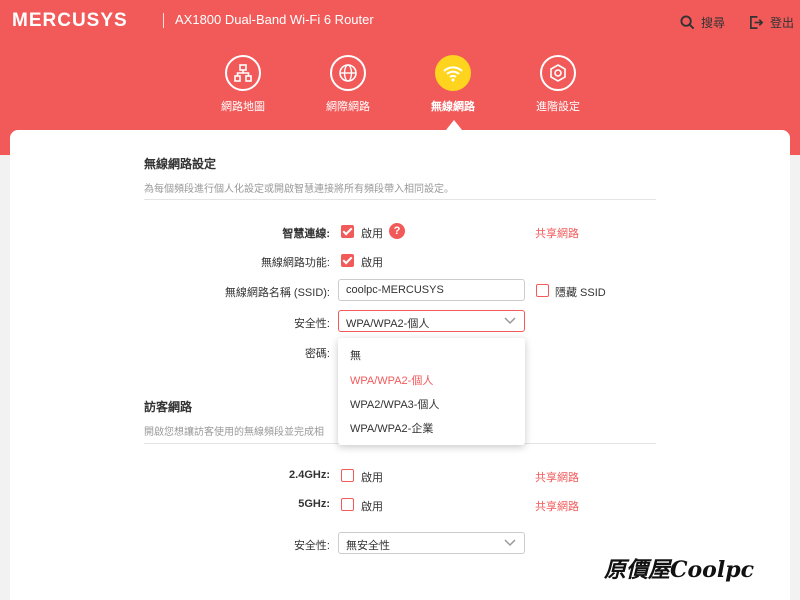 The height and width of the screenshot is (600, 800). Describe the element at coordinates (431, 543) in the screenshot. I see `guest-security-select: 無安全性` at that location.